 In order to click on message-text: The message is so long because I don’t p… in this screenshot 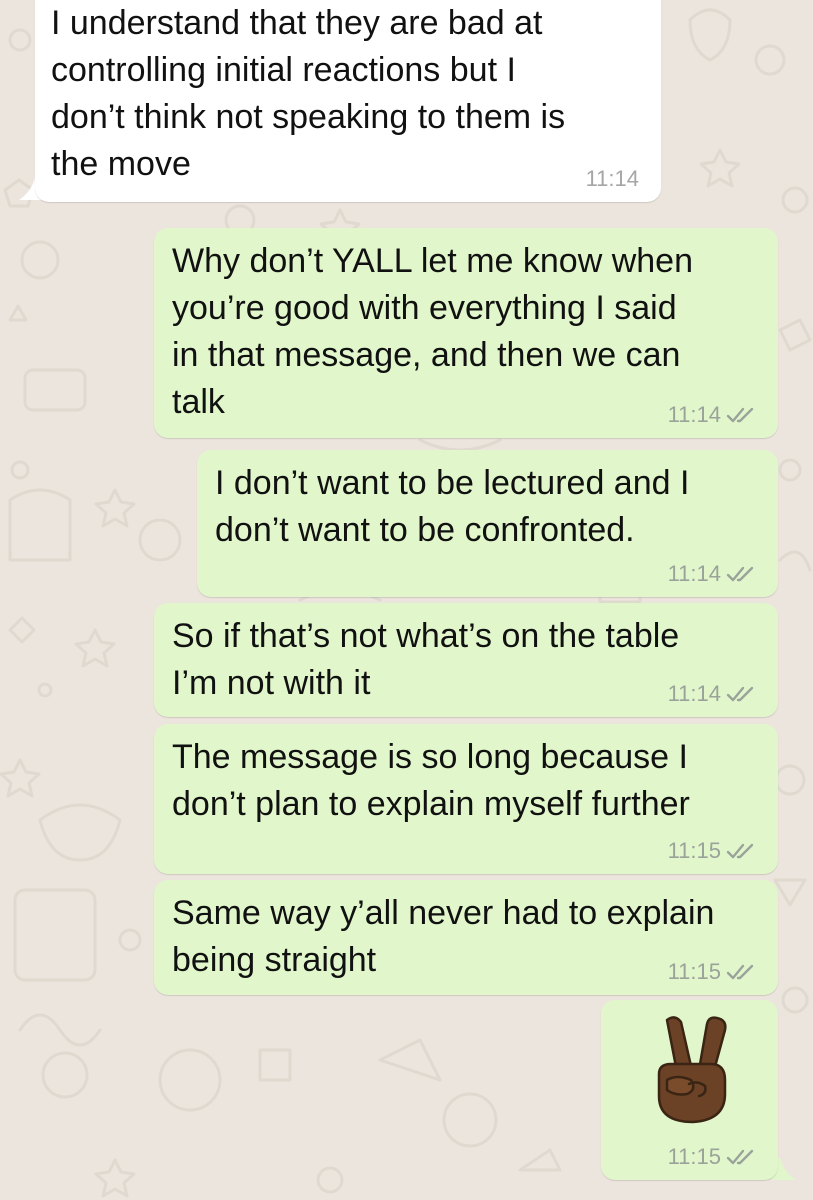, I will do `click(431, 780)`.